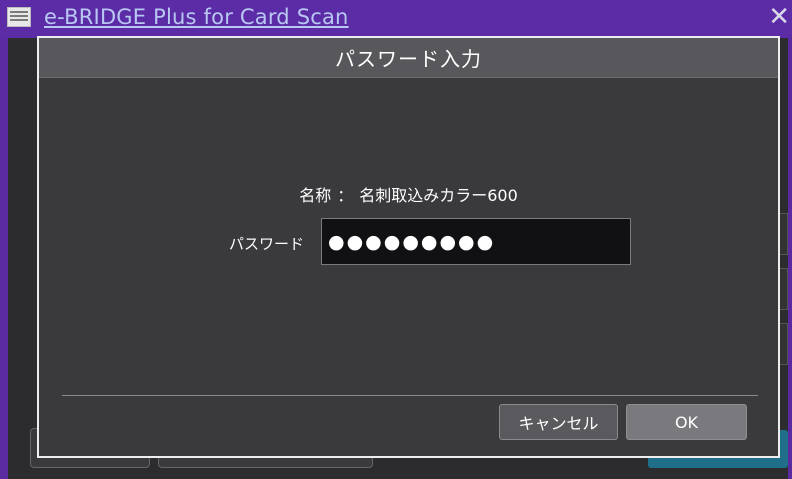  What do you see at coordinates (315, 195) in the screenshot?
I see `name-label: 名称` at bounding box center [315, 195].